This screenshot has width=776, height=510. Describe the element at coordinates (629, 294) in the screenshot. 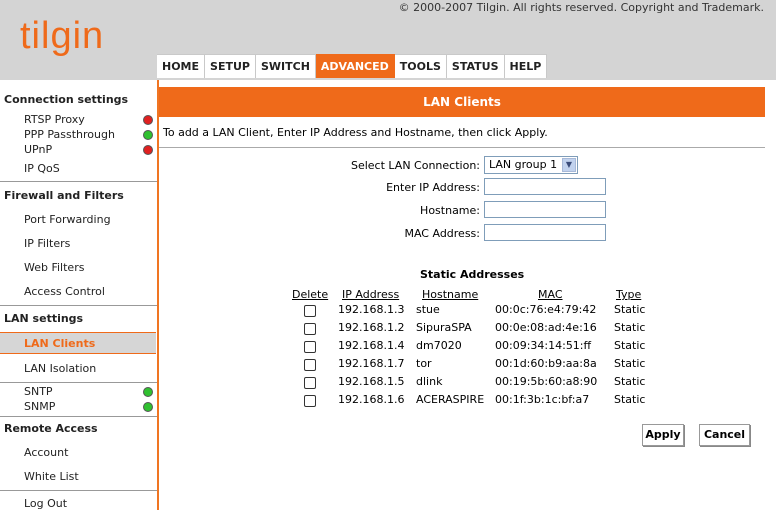

I see `column-header-type: Type` at that location.